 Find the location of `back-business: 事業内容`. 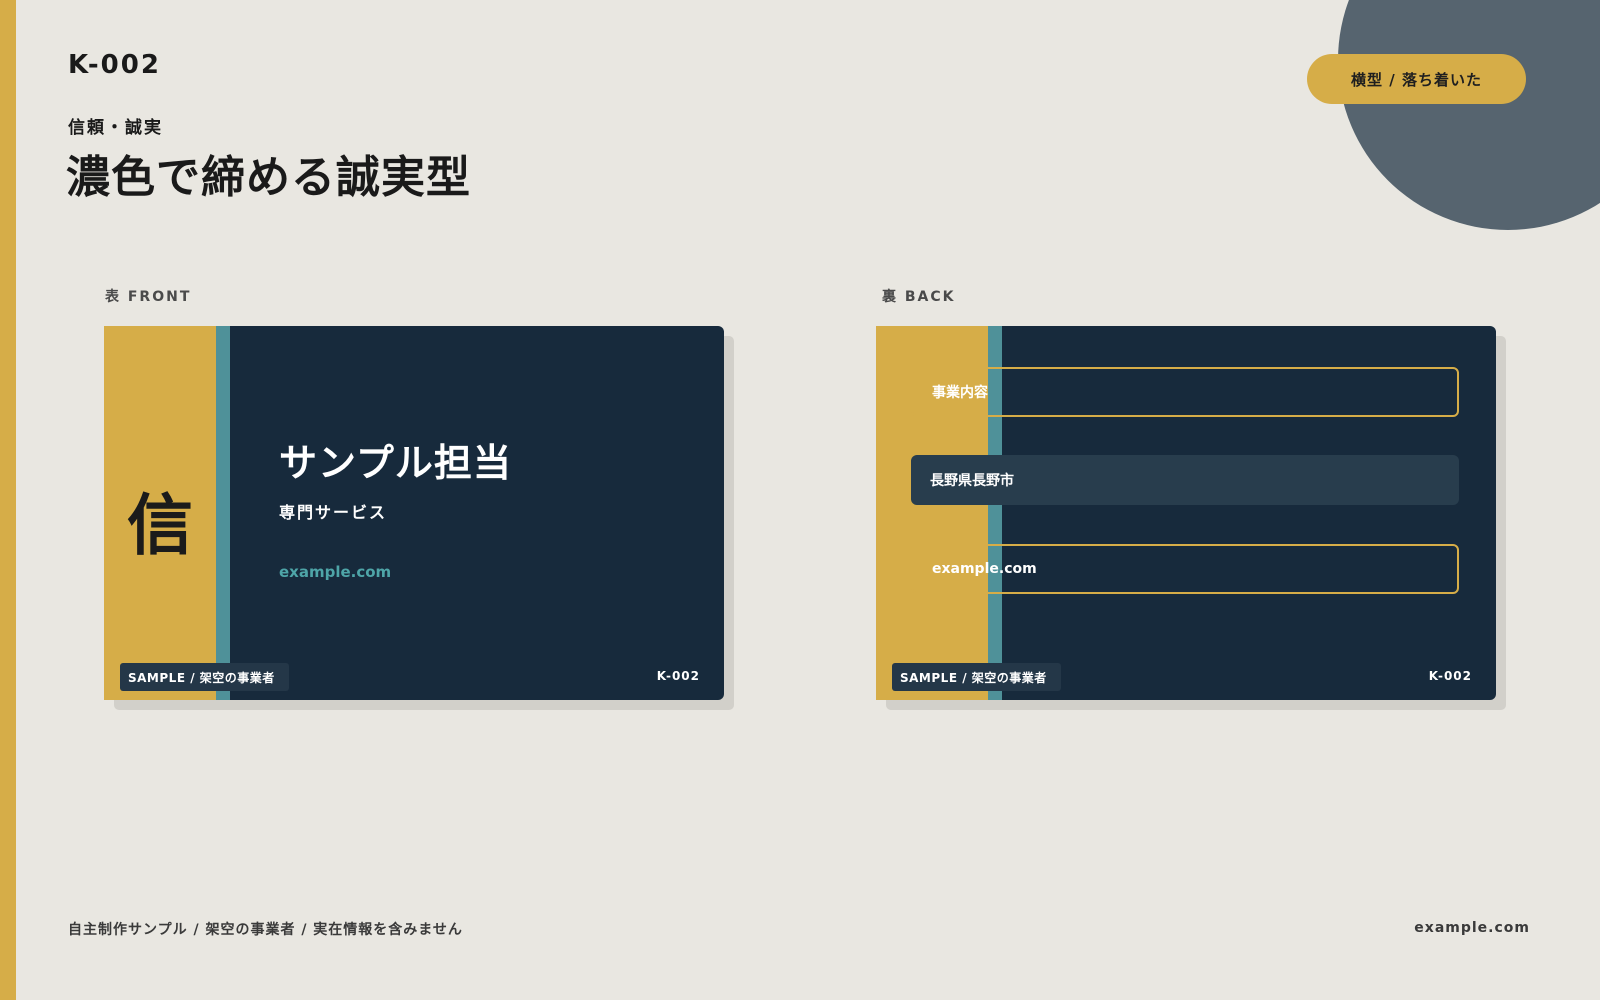

back-business: 事業内容 is located at coordinates (960, 393).